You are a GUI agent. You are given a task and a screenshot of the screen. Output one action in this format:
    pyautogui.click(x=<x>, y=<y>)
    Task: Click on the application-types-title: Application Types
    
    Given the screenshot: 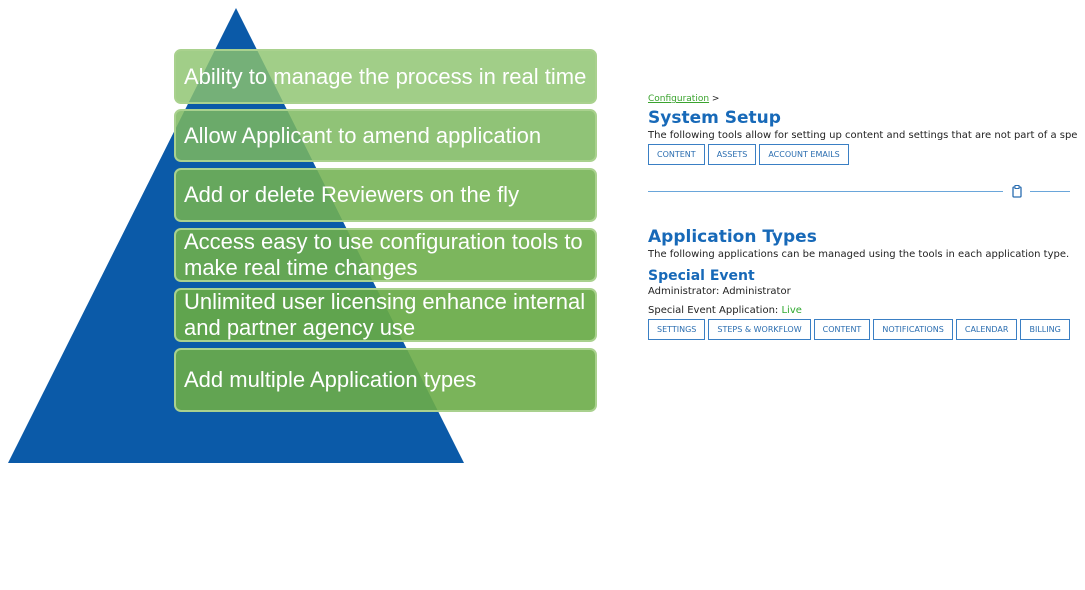 What is the action you would take?
    pyautogui.click(x=732, y=237)
    